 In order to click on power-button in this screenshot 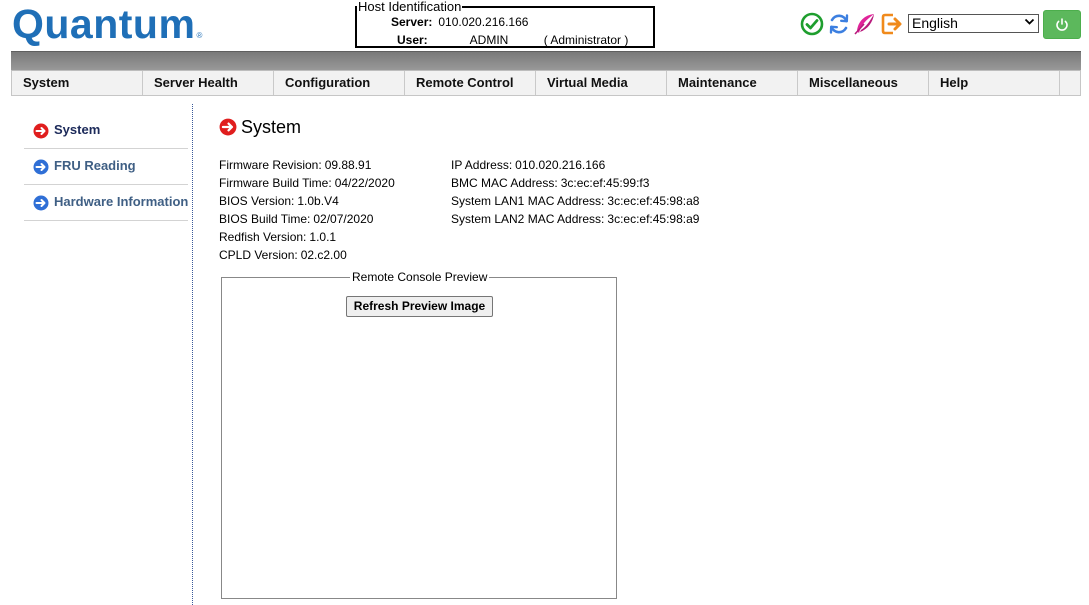, I will do `click(1062, 24)`.